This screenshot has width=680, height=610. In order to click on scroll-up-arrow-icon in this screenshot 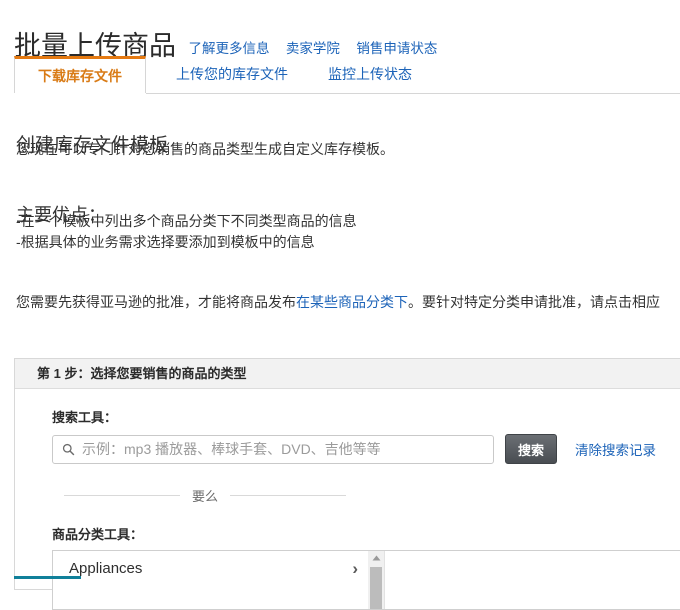, I will do `click(376, 558)`.